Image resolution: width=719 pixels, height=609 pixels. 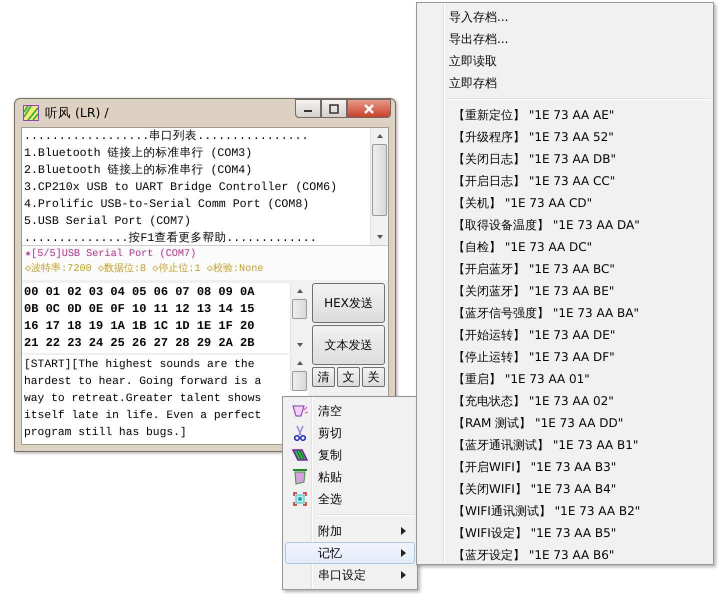 What do you see at coordinates (111, 255) in the screenshot?
I see `port-status: ★[5/5]USB Serial Port (COM7)` at bounding box center [111, 255].